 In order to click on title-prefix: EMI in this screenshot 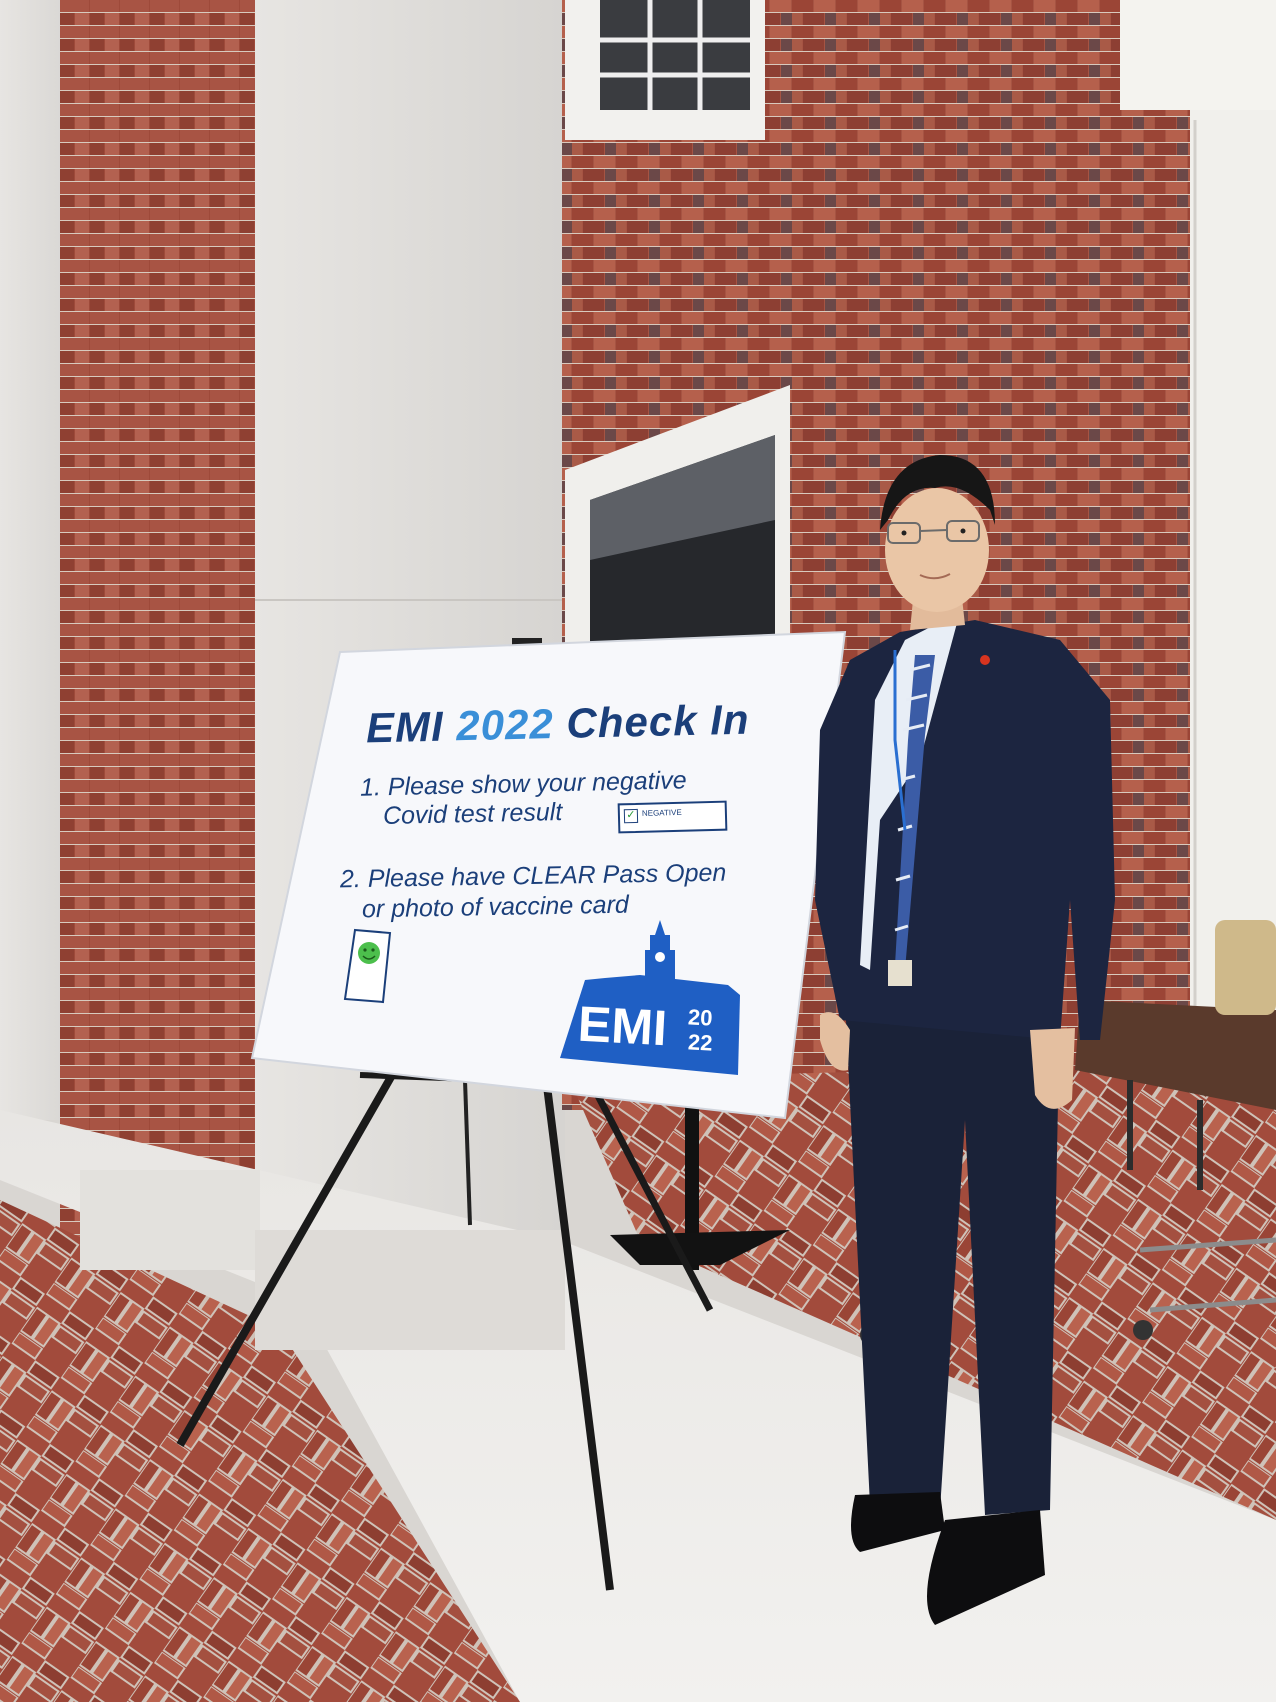, I will do `click(411, 727)`.